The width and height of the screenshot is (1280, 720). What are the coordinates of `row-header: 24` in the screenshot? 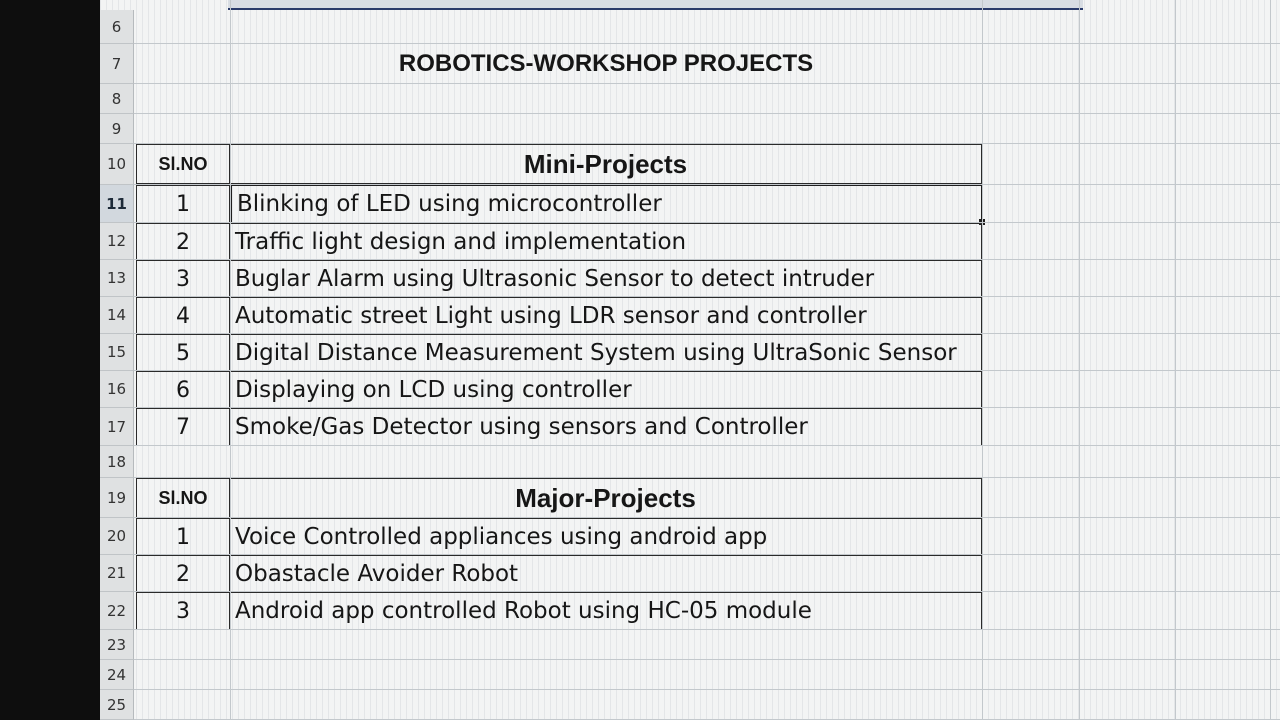 It's located at (117, 675).